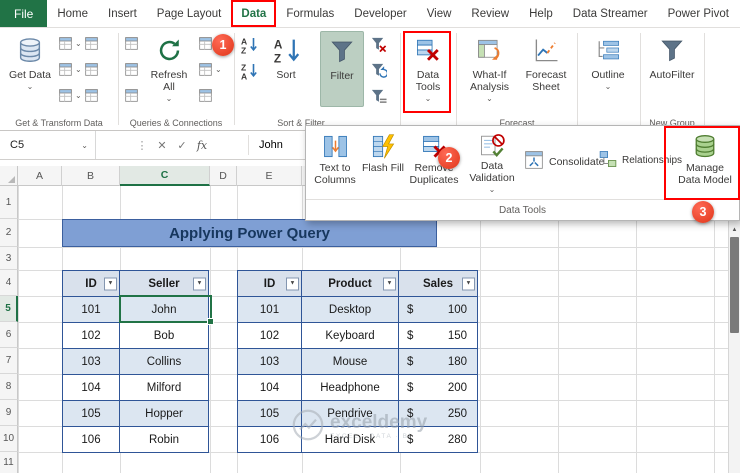  I want to click on tab-data: Data, so click(254, 13).